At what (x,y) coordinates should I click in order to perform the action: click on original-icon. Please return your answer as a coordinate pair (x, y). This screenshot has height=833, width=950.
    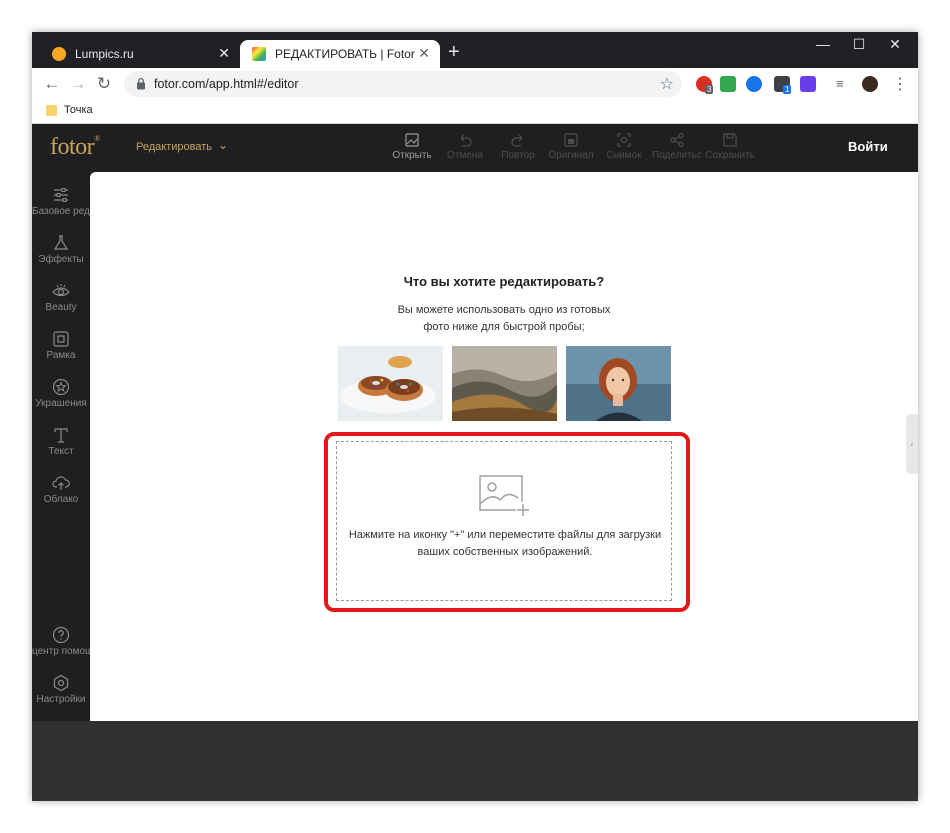
    Looking at the image, I should click on (571, 140).